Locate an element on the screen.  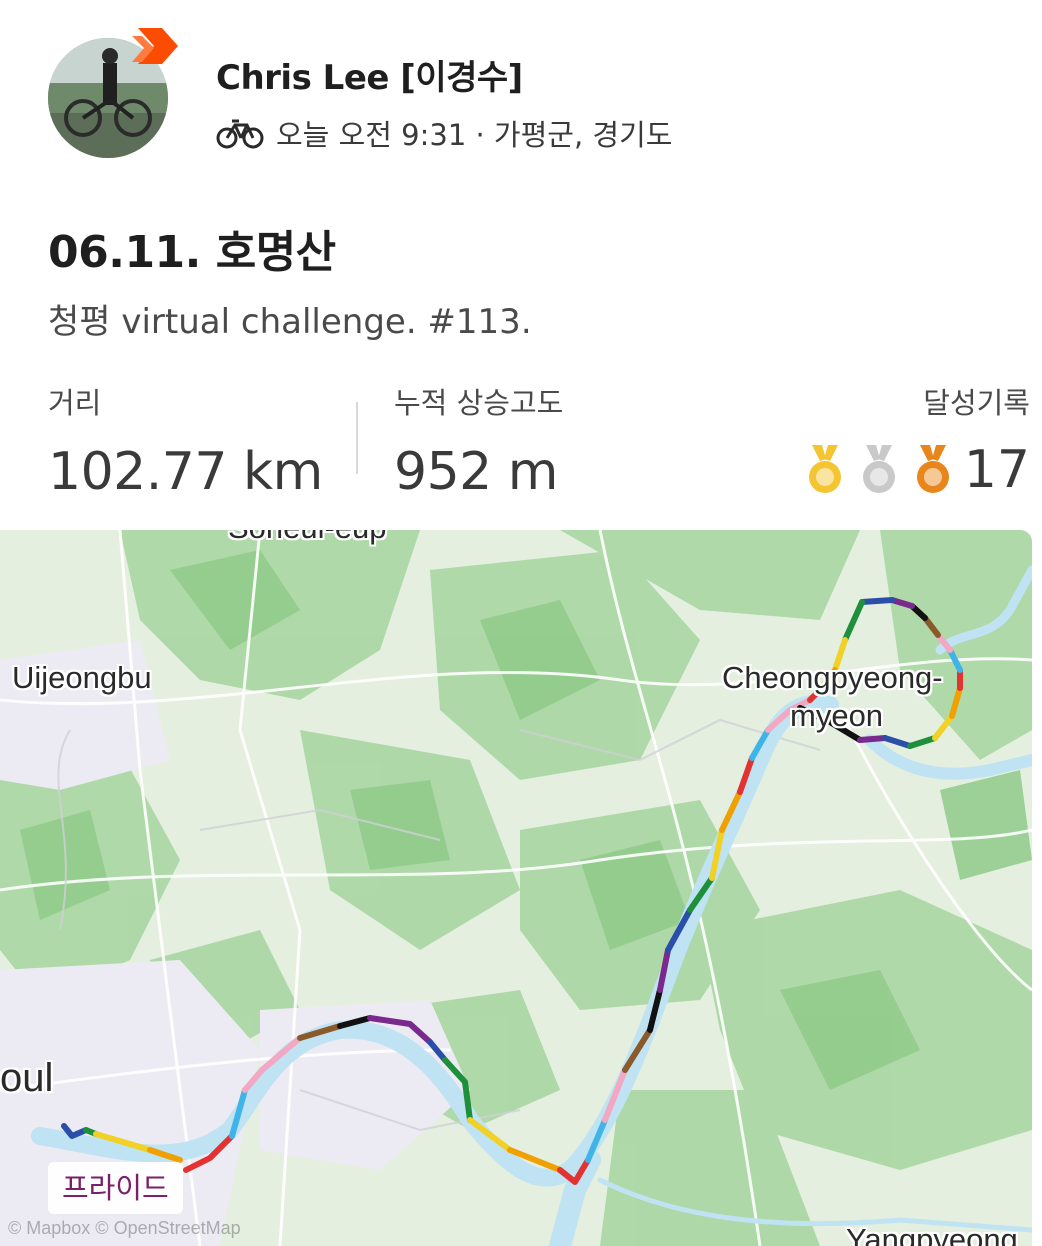
map-label-myeon: myeon is located at coordinates (837, 715).